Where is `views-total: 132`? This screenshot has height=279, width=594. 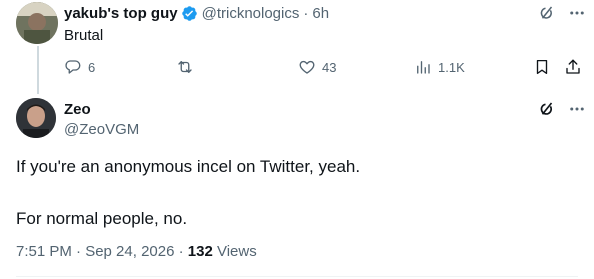
views-total: 132 is located at coordinates (200, 251).